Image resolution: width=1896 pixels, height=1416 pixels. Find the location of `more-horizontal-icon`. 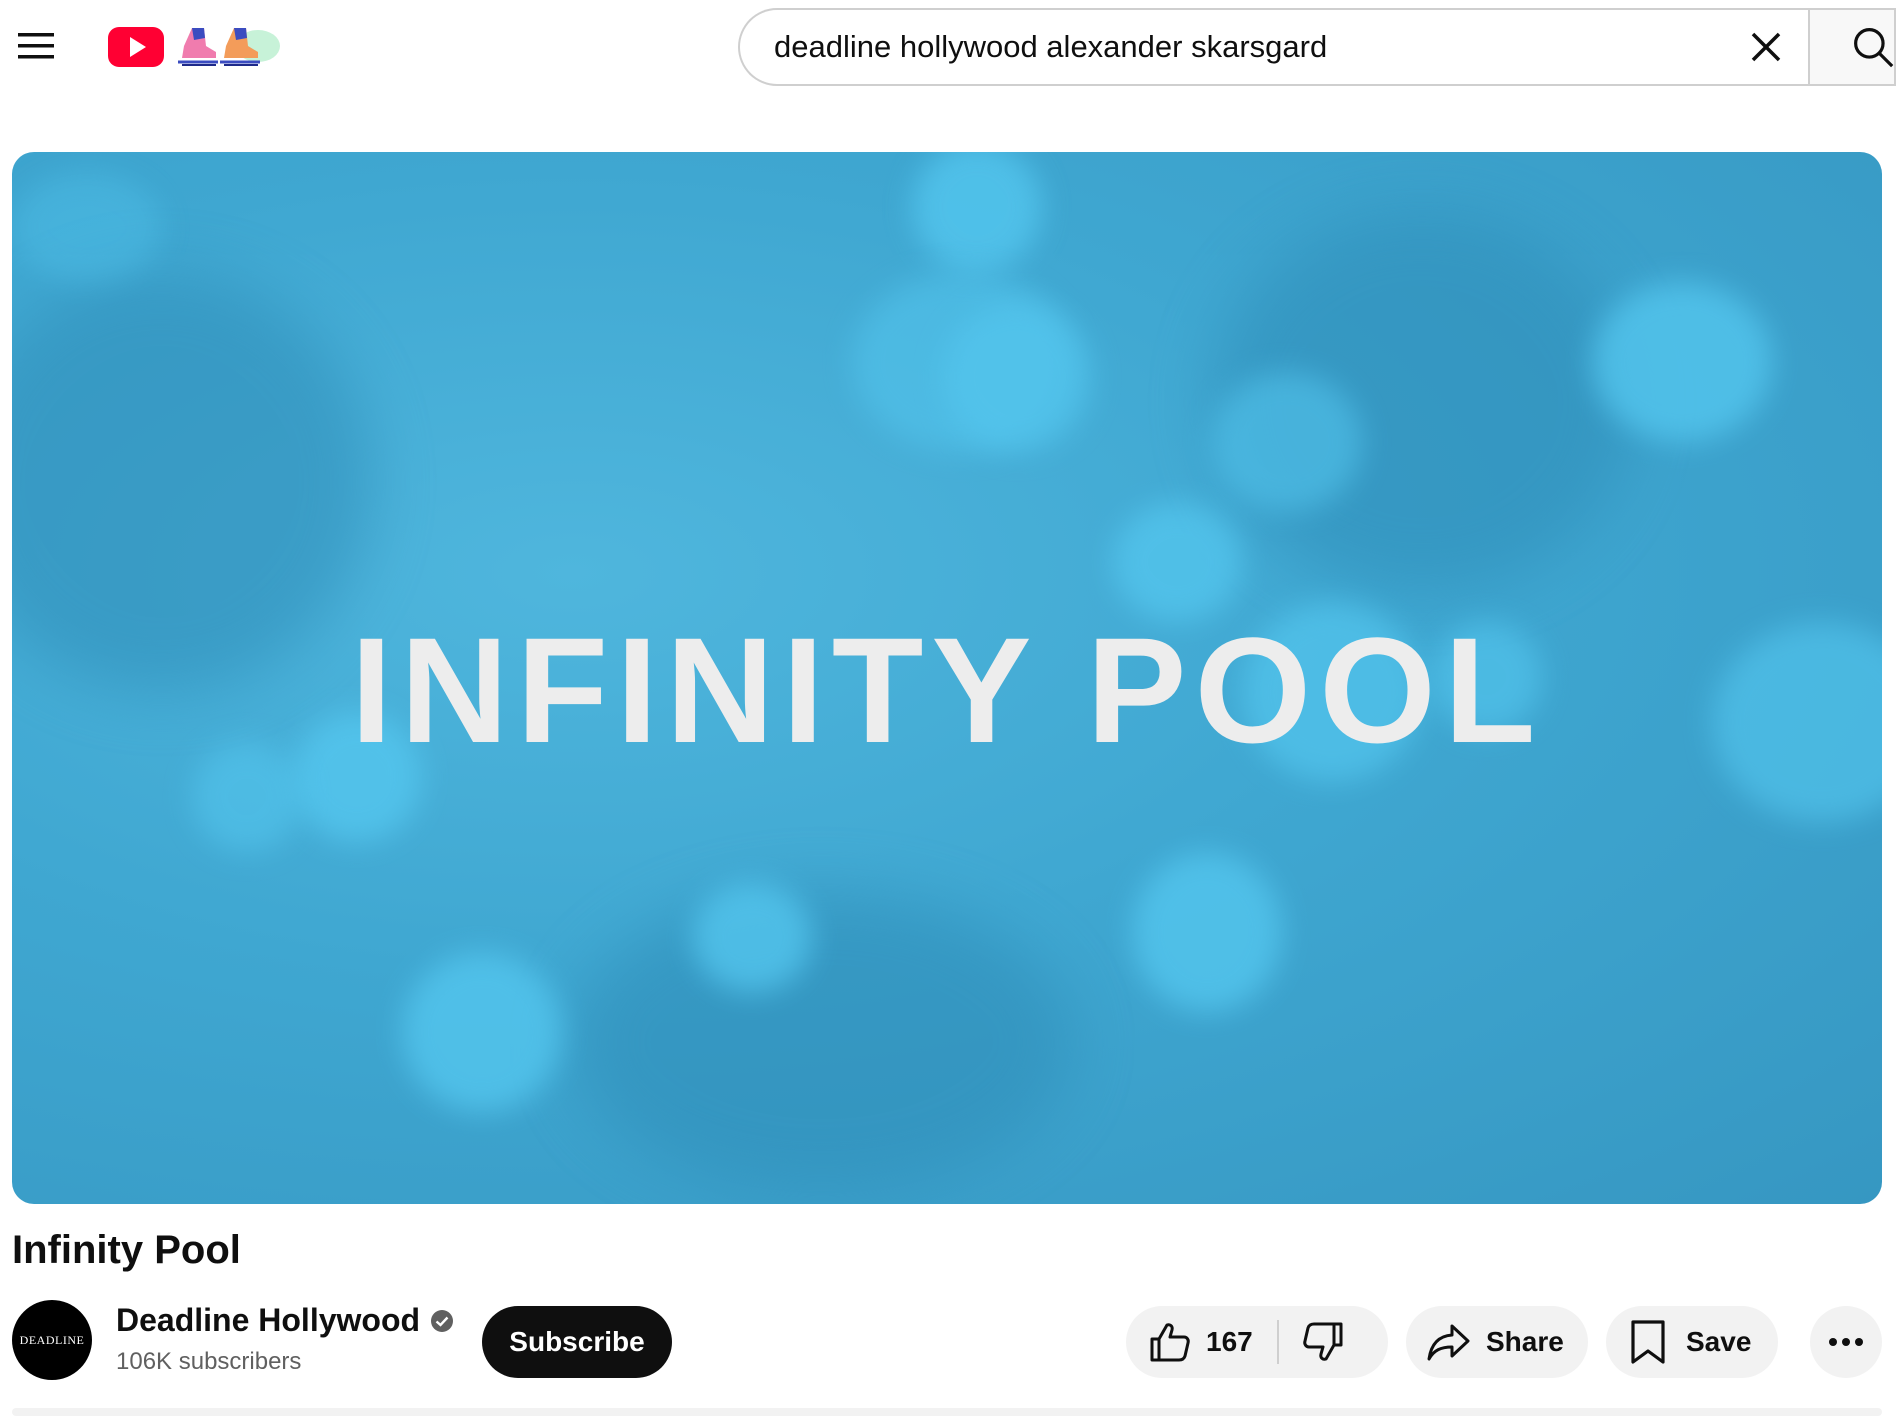

more-horizontal-icon is located at coordinates (1846, 1342).